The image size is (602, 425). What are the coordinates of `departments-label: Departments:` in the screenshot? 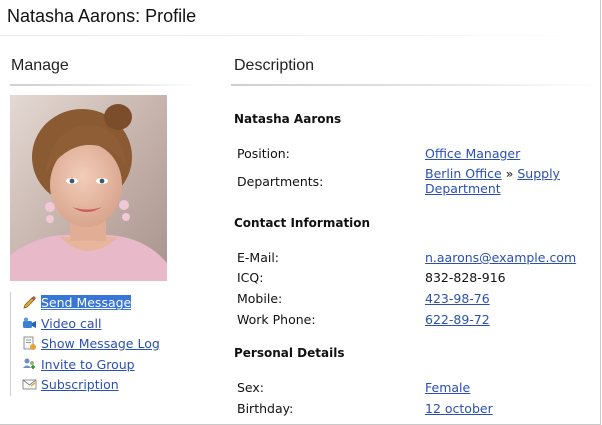 It's located at (280, 181).